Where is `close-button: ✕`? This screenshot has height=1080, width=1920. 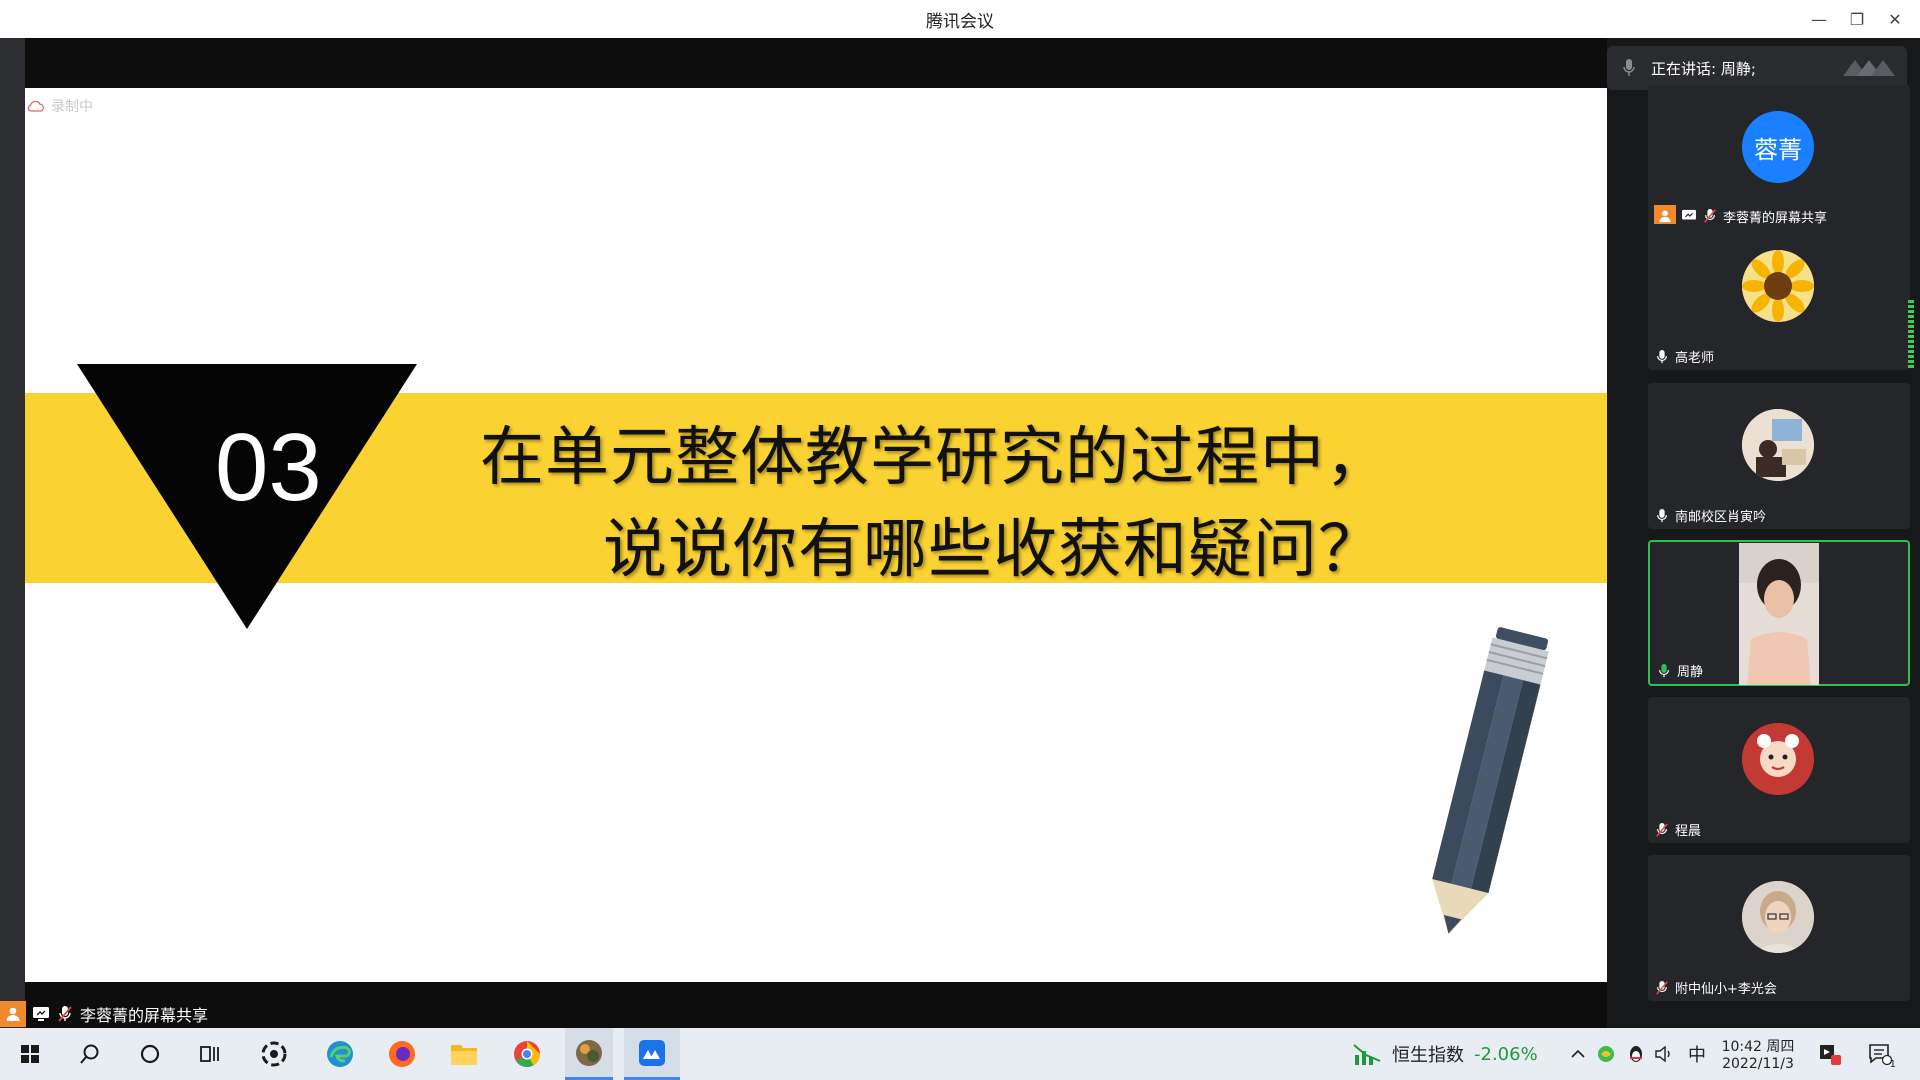
close-button: ✕ is located at coordinates (1895, 19).